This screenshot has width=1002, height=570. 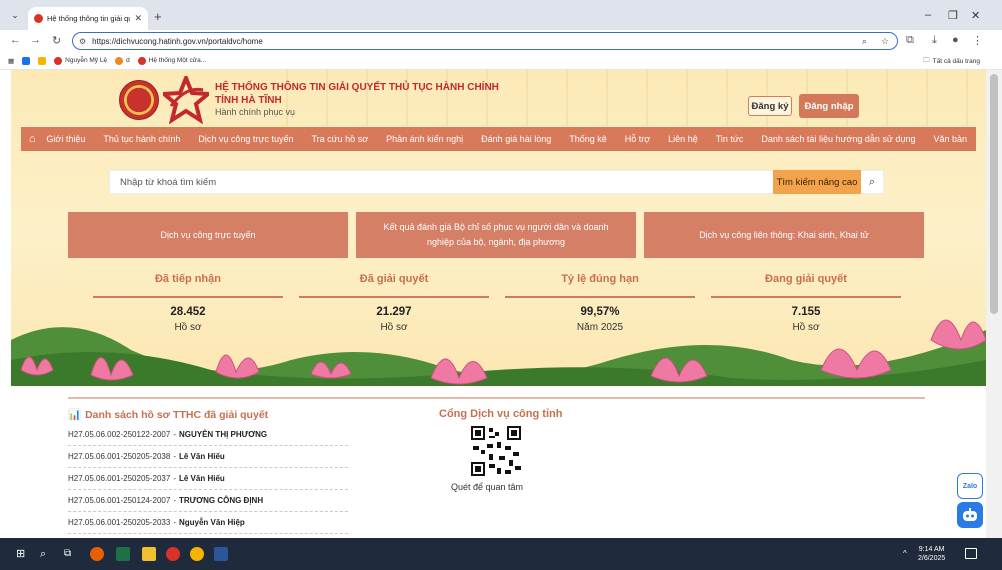 What do you see at coordinates (600, 279) in the screenshot?
I see `stat-label: Tỷ lệ đúng hạn` at bounding box center [600, 279].